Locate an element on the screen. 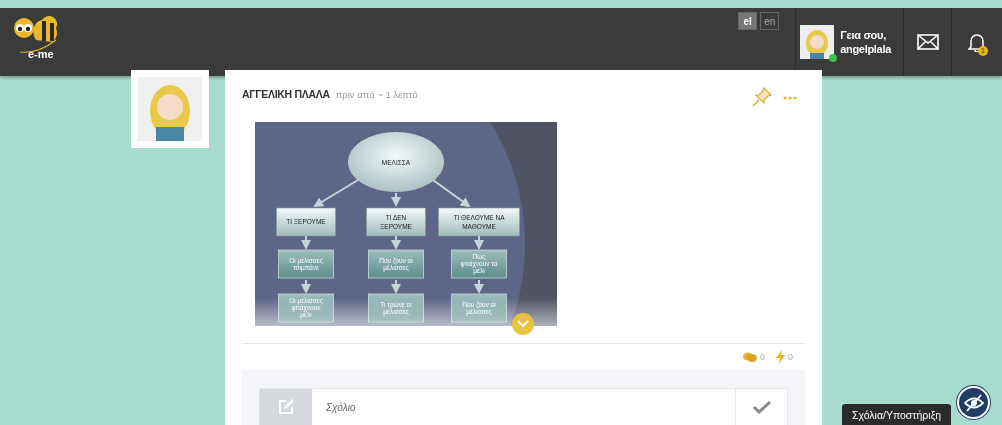  comment-count: 0 is located at coordinates (762, 357).